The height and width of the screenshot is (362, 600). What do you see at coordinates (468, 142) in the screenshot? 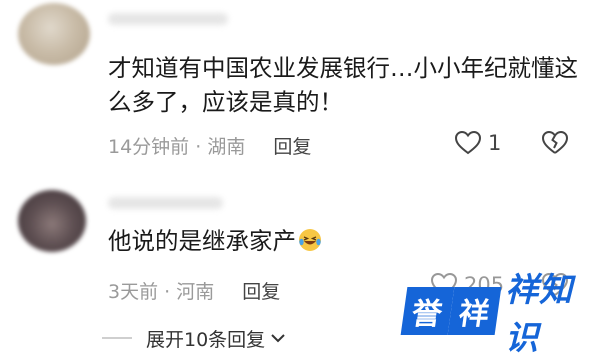
I see `heart-icon` at bounding box center [468, 142].